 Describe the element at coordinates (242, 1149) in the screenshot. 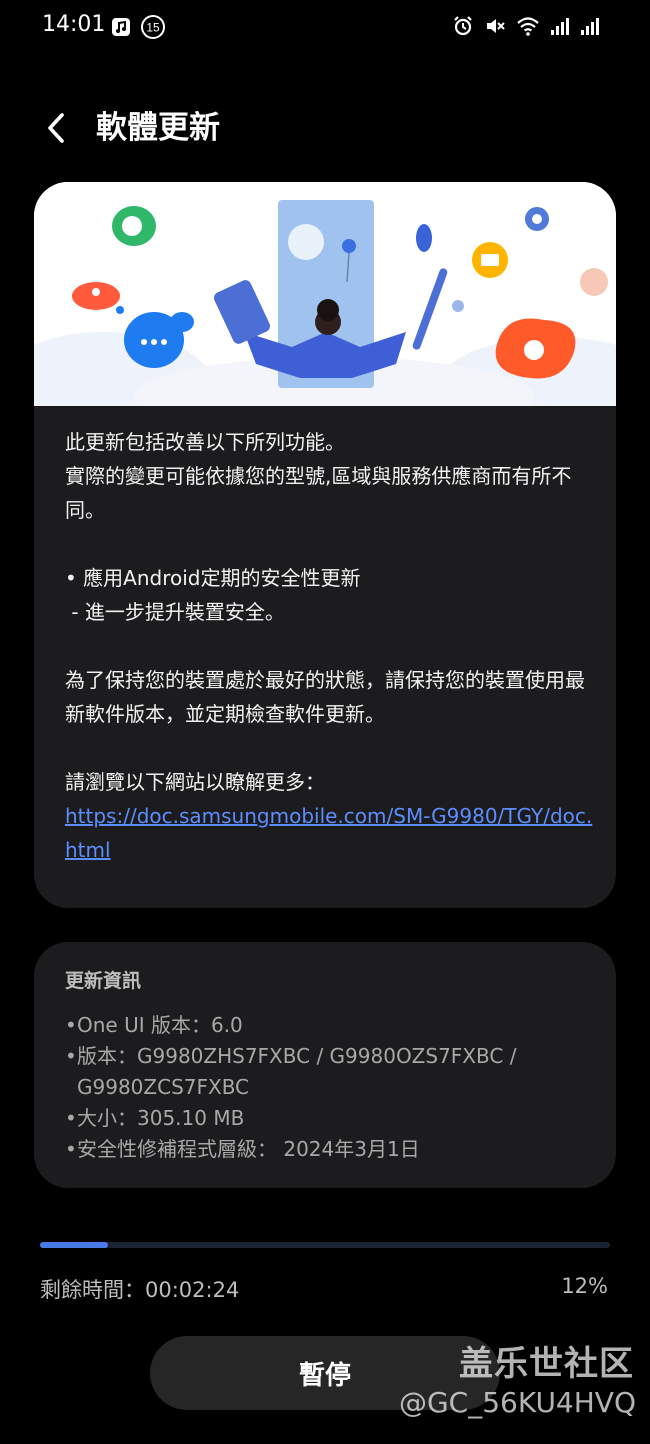

I see `info-item-security-patch: • 安全性修補程式層級： 2024年3月1日` at that location.